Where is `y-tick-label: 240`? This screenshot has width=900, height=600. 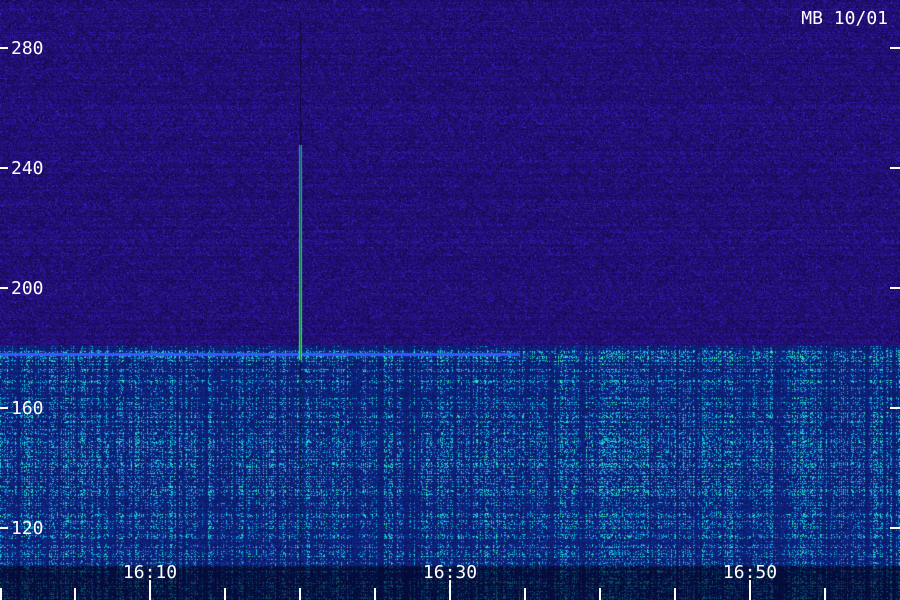 y-tick-label: 240 is located at coordinates (27, 168).